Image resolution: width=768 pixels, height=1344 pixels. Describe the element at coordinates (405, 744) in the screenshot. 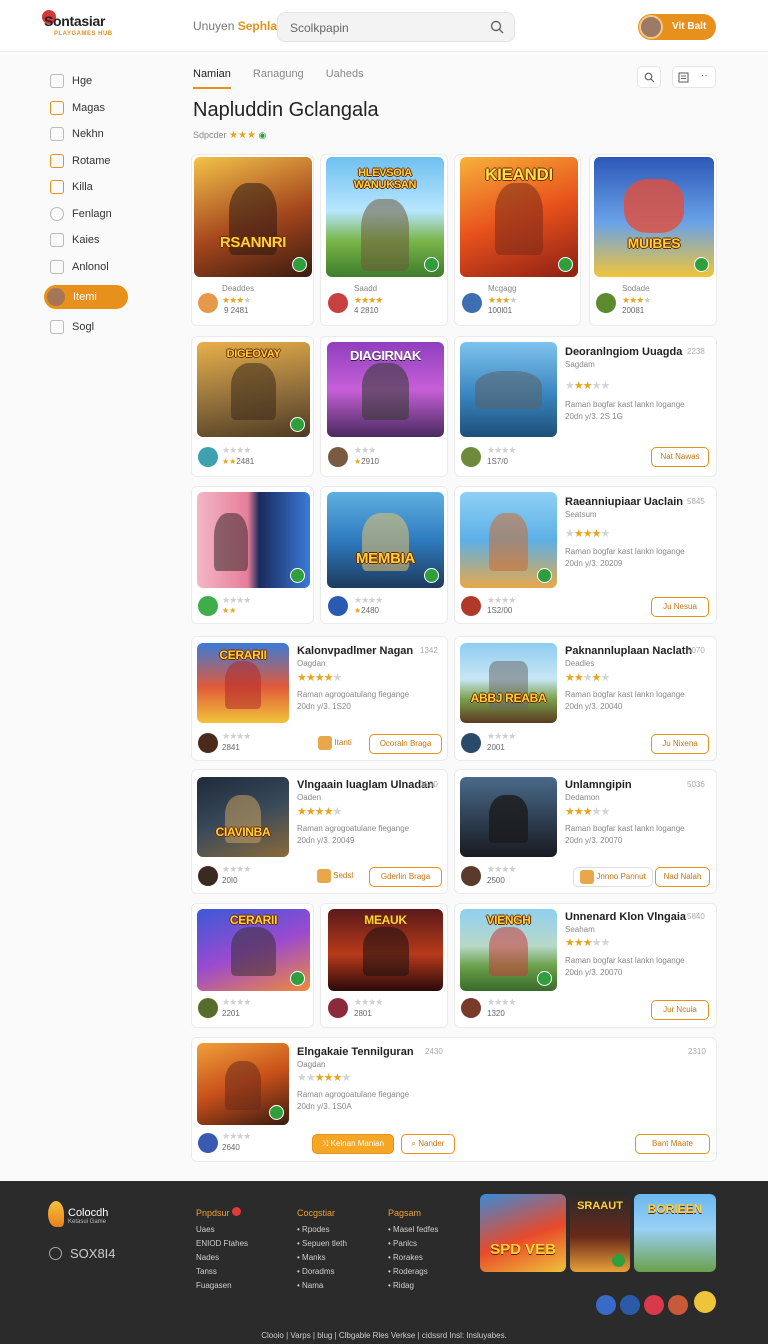

I see `action-button: Ocoraln Braga` at that location.